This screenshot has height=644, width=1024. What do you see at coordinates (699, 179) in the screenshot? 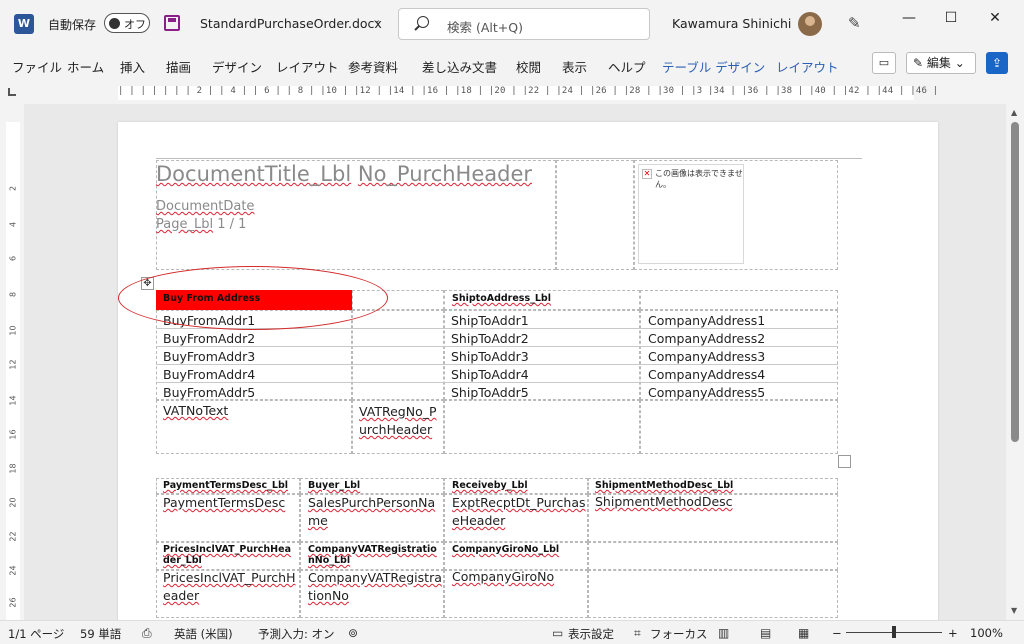
I see `broken-image-message: この画像は表示できません。` at bounding box center [699, 179].